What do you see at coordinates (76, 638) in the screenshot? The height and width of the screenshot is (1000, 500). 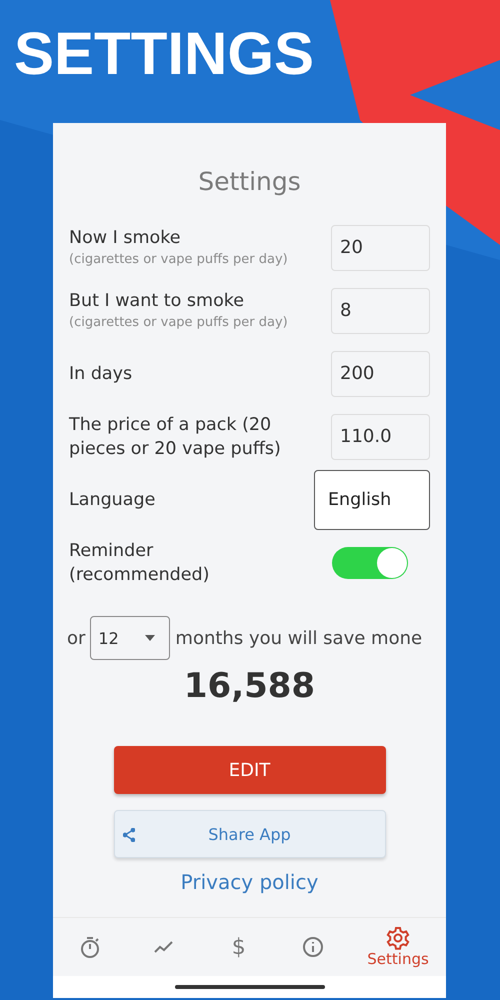 I see `savings-text: or` at bounding box center [76, 638].